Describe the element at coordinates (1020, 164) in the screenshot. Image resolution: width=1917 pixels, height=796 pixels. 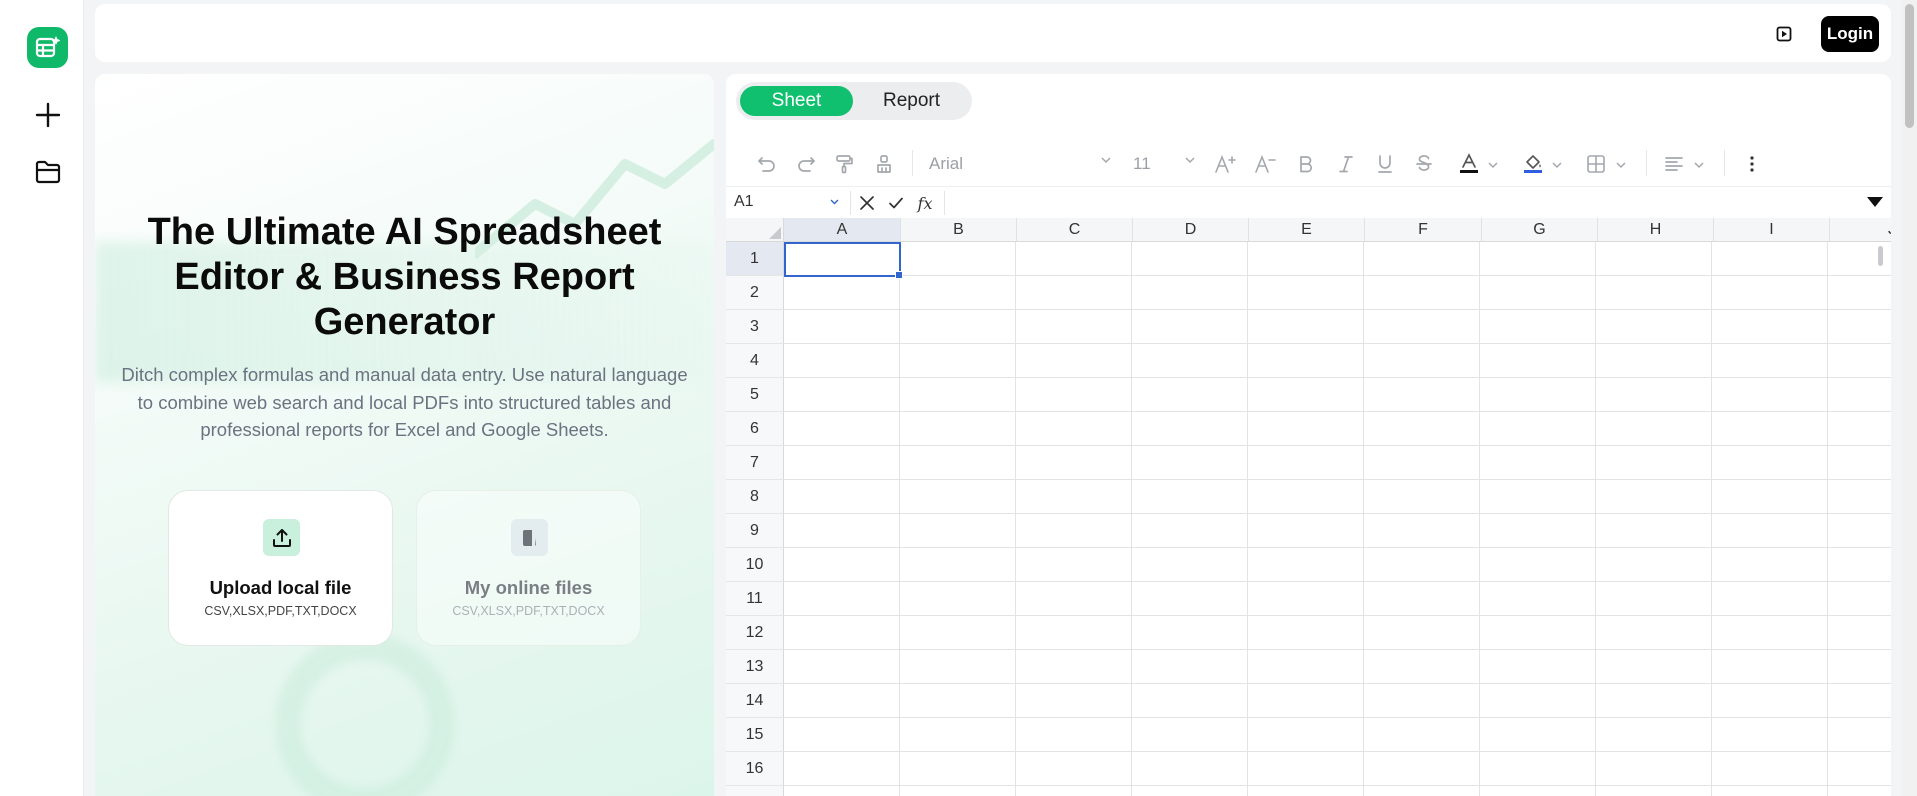
I see `font-family-select: Arial` at that location.